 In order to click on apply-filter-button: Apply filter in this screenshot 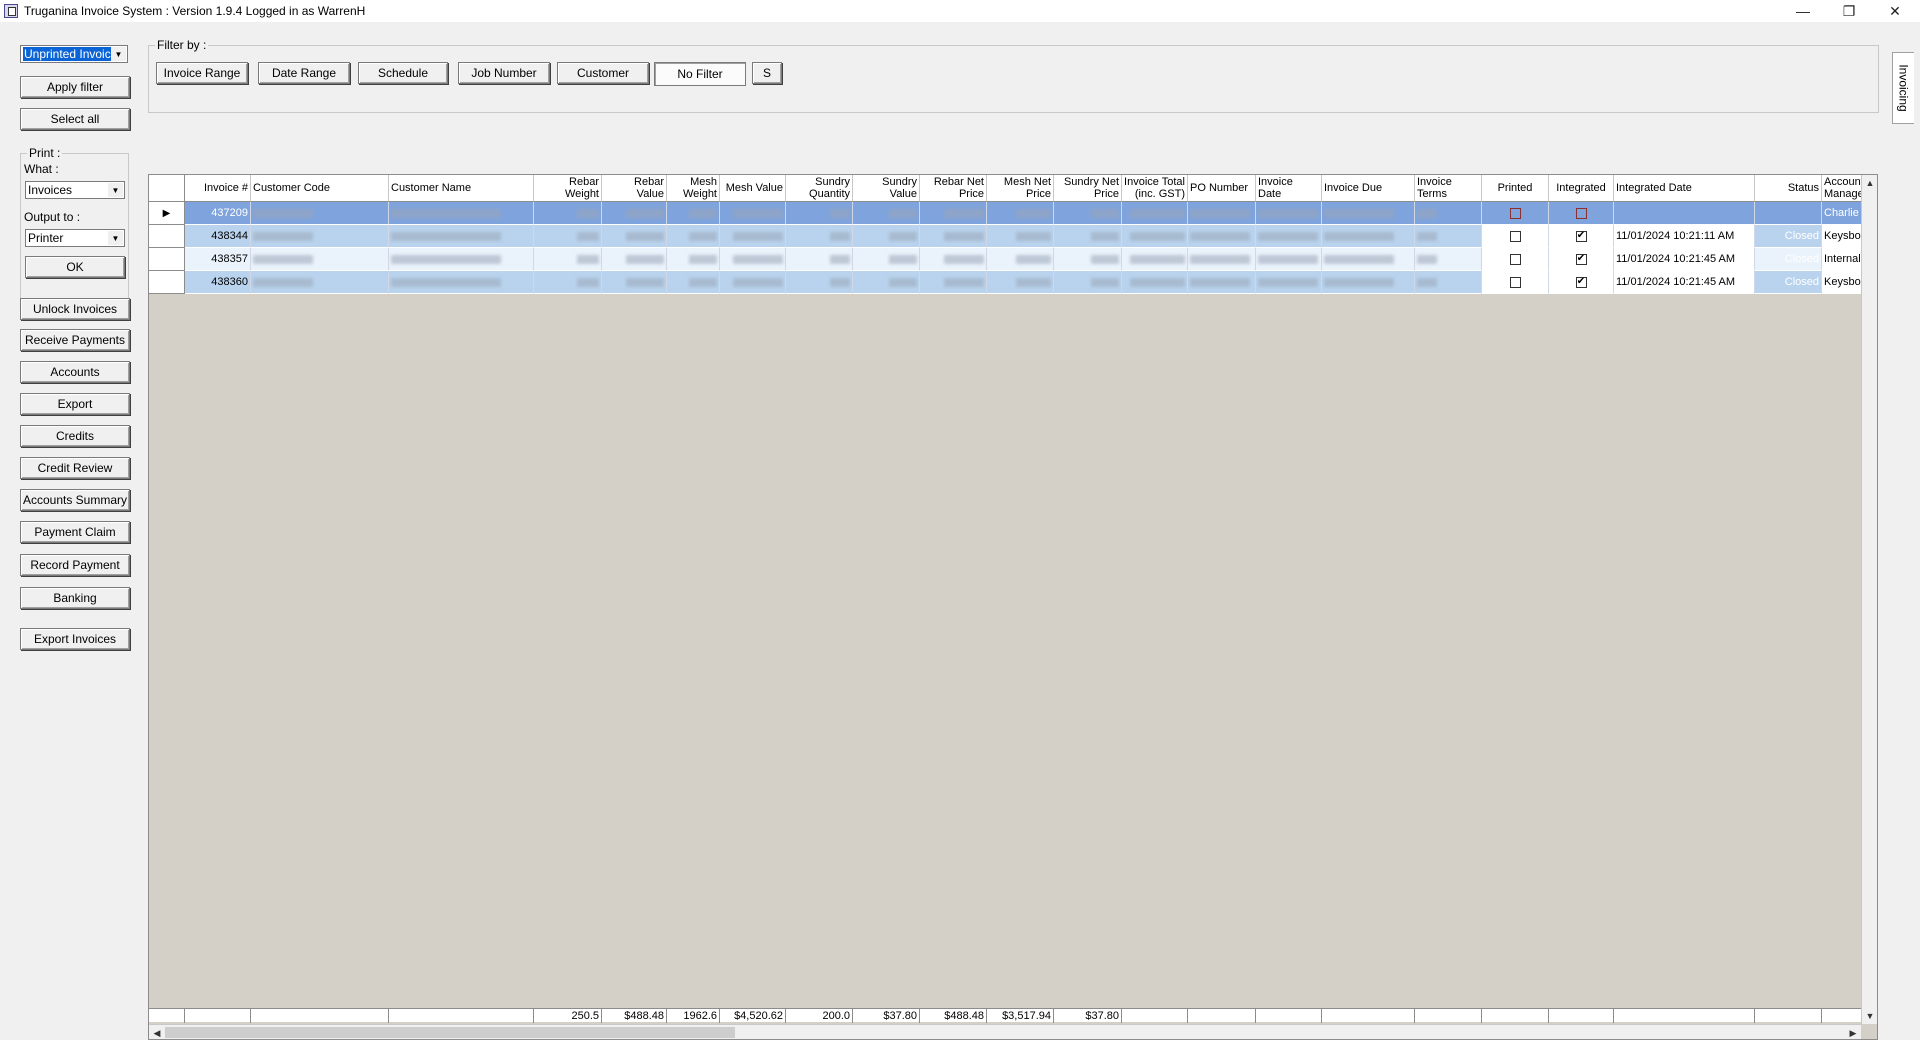, I will do `click(75, 87)`.